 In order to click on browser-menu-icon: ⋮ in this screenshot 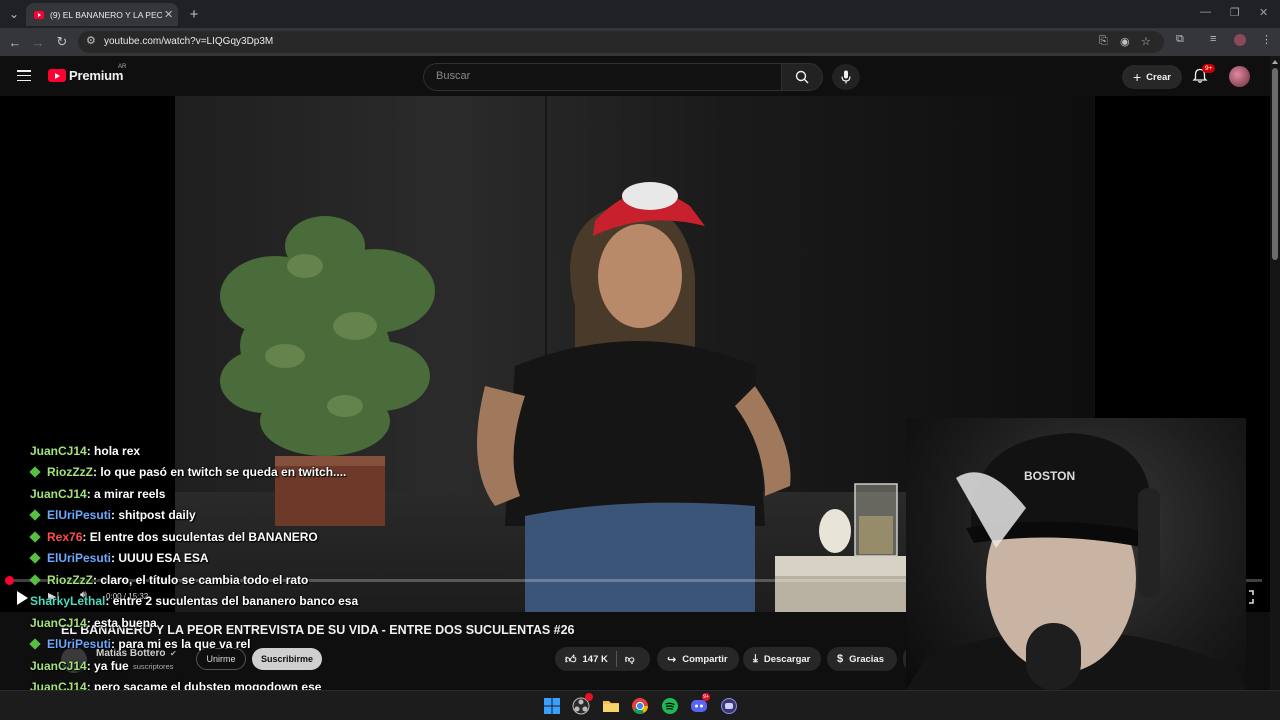, I will do `click(1266, 39)`.